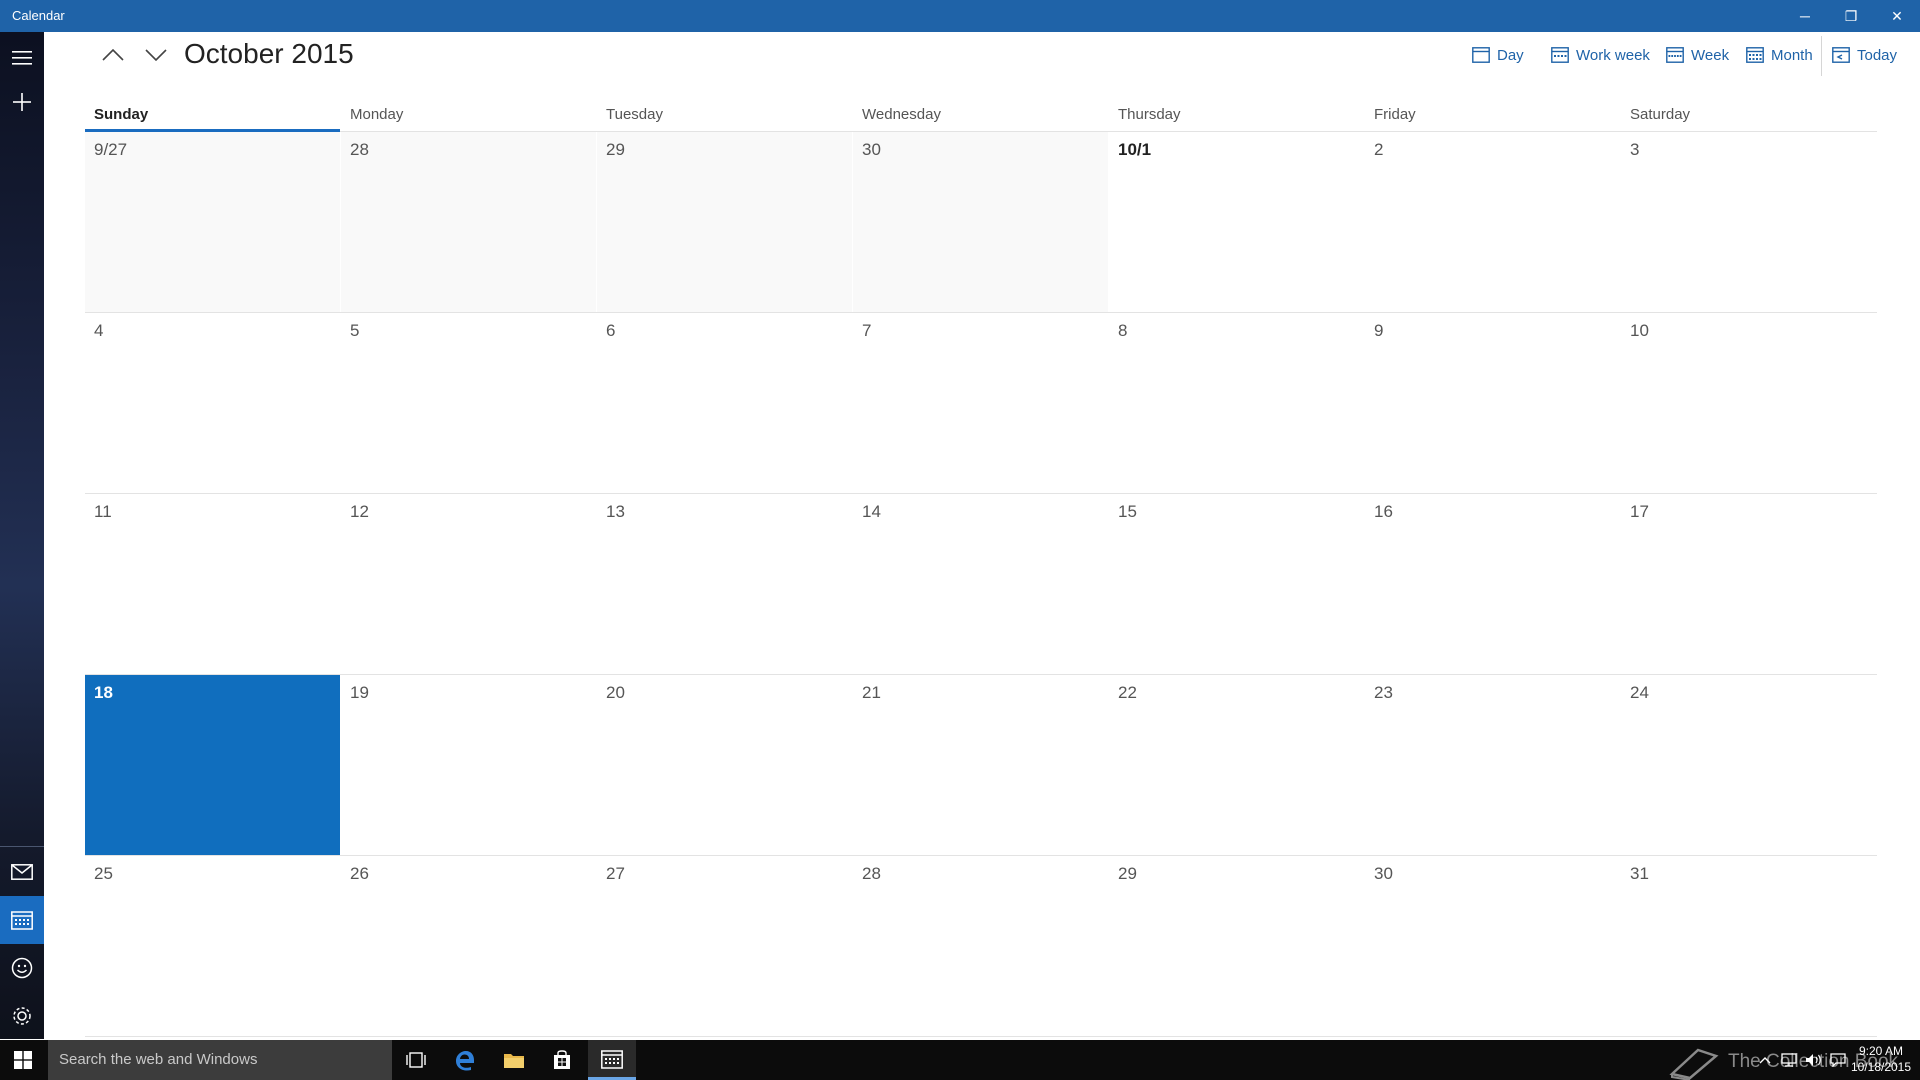 This screenshot has height=1080, width=1920. Describe the element at coordinates (212, 765) in the screenshot. I see `day-cell-today: 18` at that location.